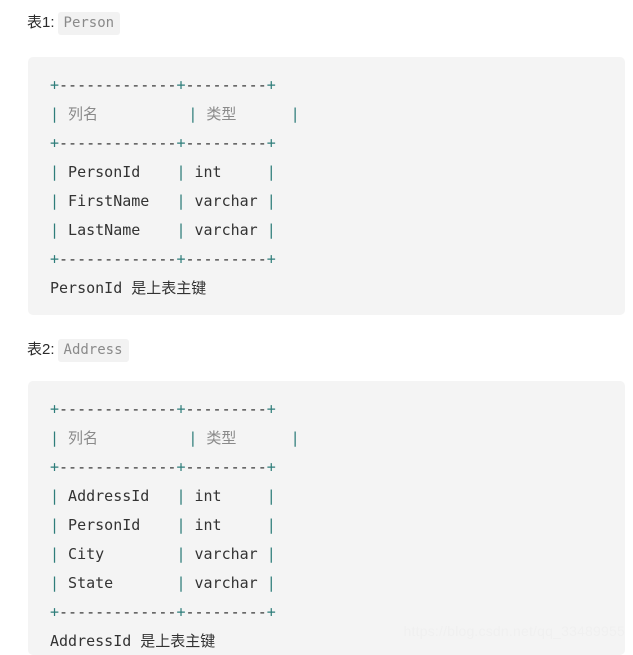 This screenshot has height=655, width=633. Describe the element at coordinates (41, 349) in the screenshot. I see `section-heading-label-2: 表2:` at that location.